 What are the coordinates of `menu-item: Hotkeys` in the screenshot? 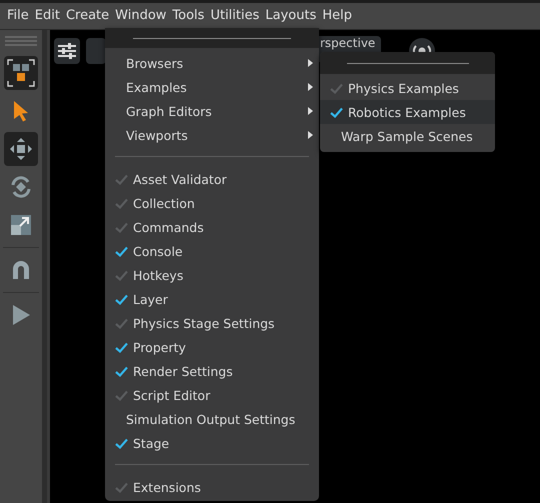 It's located at (212, 275).